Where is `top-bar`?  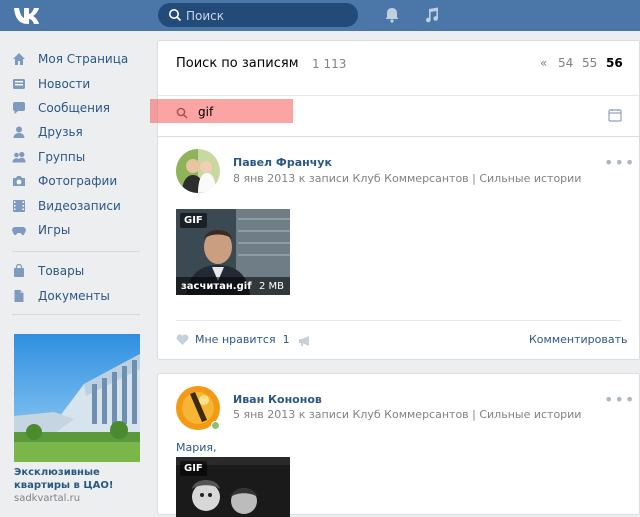
top-bar is located at coordinates (320, 15).